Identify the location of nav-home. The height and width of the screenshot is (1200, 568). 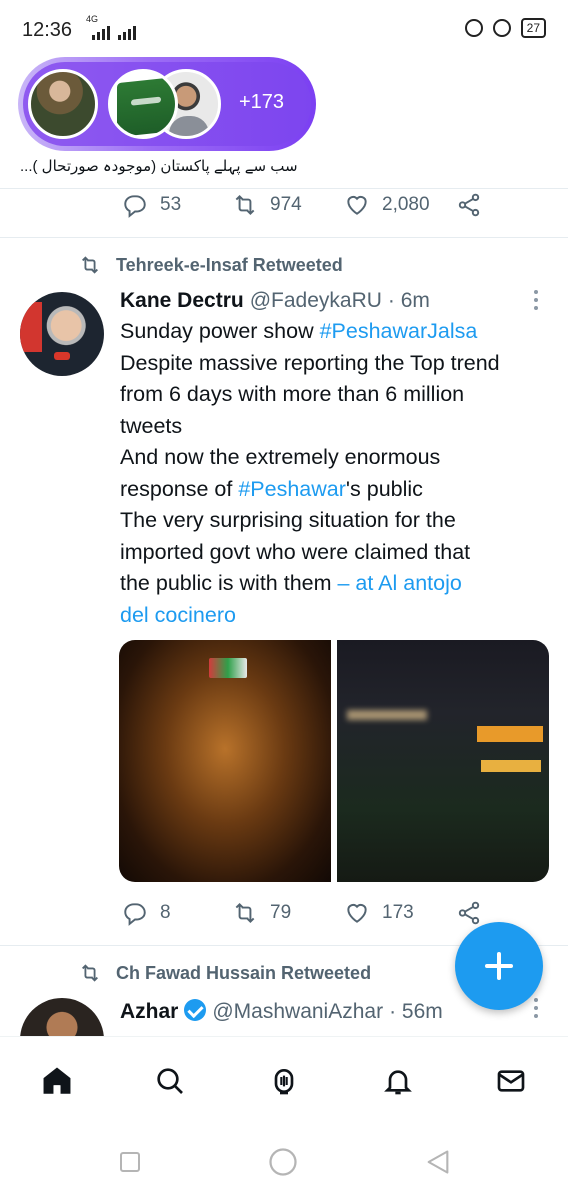
(57, 1081).